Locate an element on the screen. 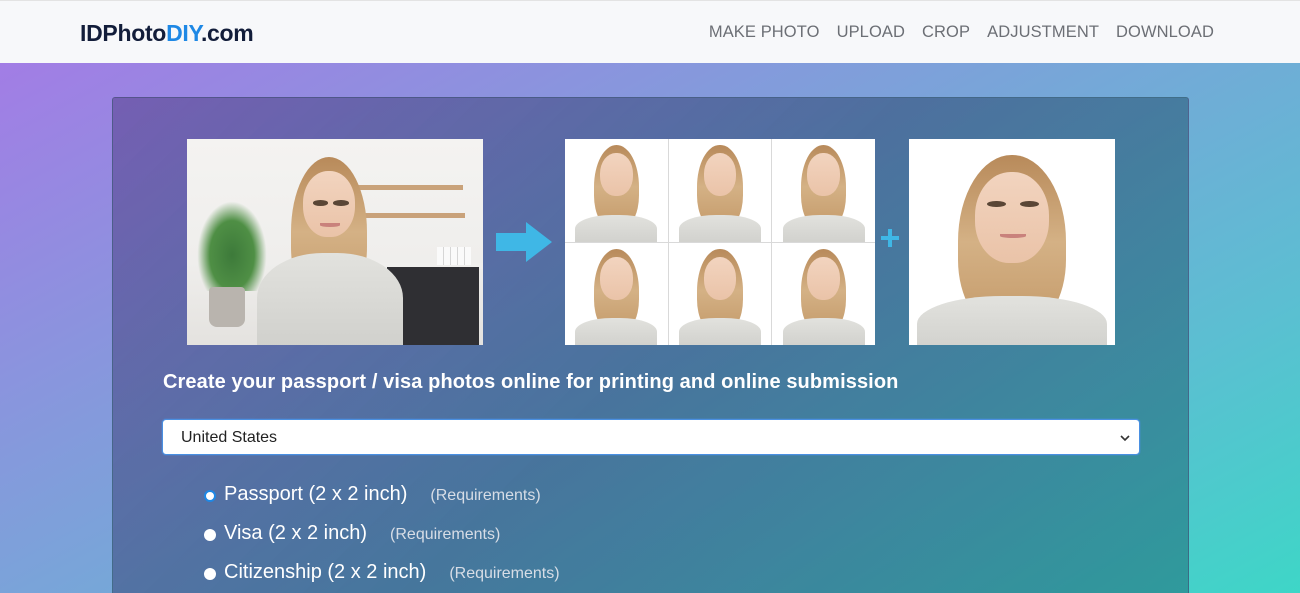 The image size is (1300, 593). passport-photo-sheet is located at coordinates (720, 242).